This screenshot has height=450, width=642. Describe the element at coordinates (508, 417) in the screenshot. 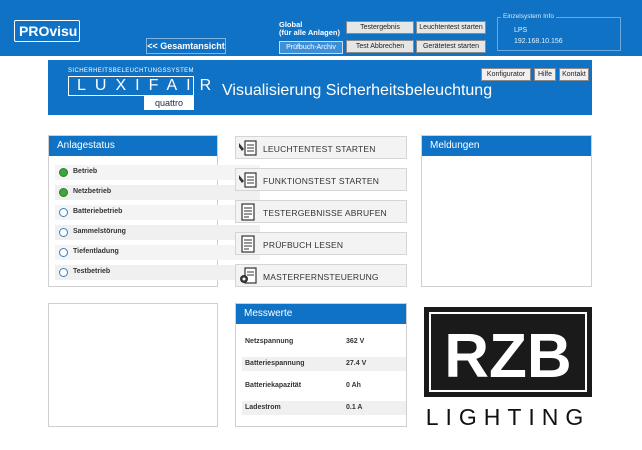

I see `lighting-wordmark: LIGHTING` at that location.